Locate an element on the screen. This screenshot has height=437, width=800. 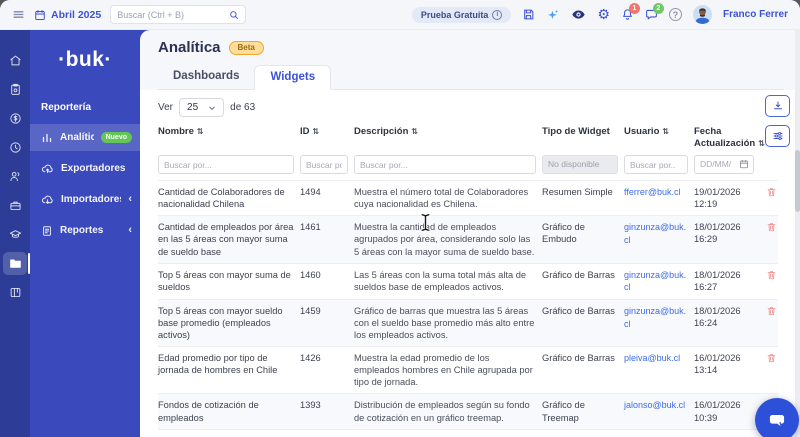
topbar: Abril 2025 Prueba Gratuita i ⚙ is located at coordinates (400, 15).